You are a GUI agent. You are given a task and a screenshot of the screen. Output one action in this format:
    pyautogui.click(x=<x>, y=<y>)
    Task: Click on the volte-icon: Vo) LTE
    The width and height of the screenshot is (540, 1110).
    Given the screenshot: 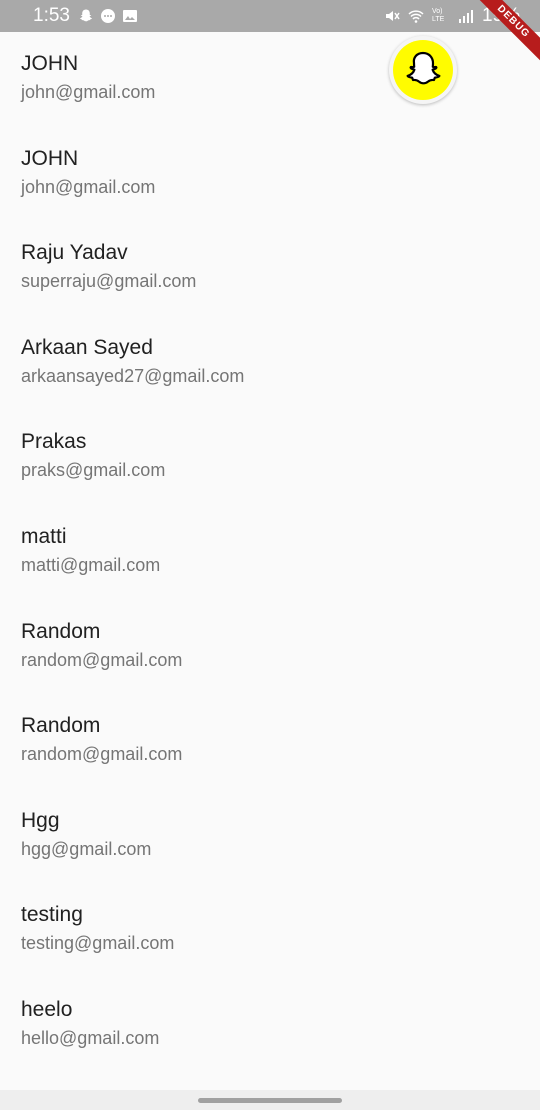 What is the action you would take?
    pyautogui.click(x=438, y=15)
    